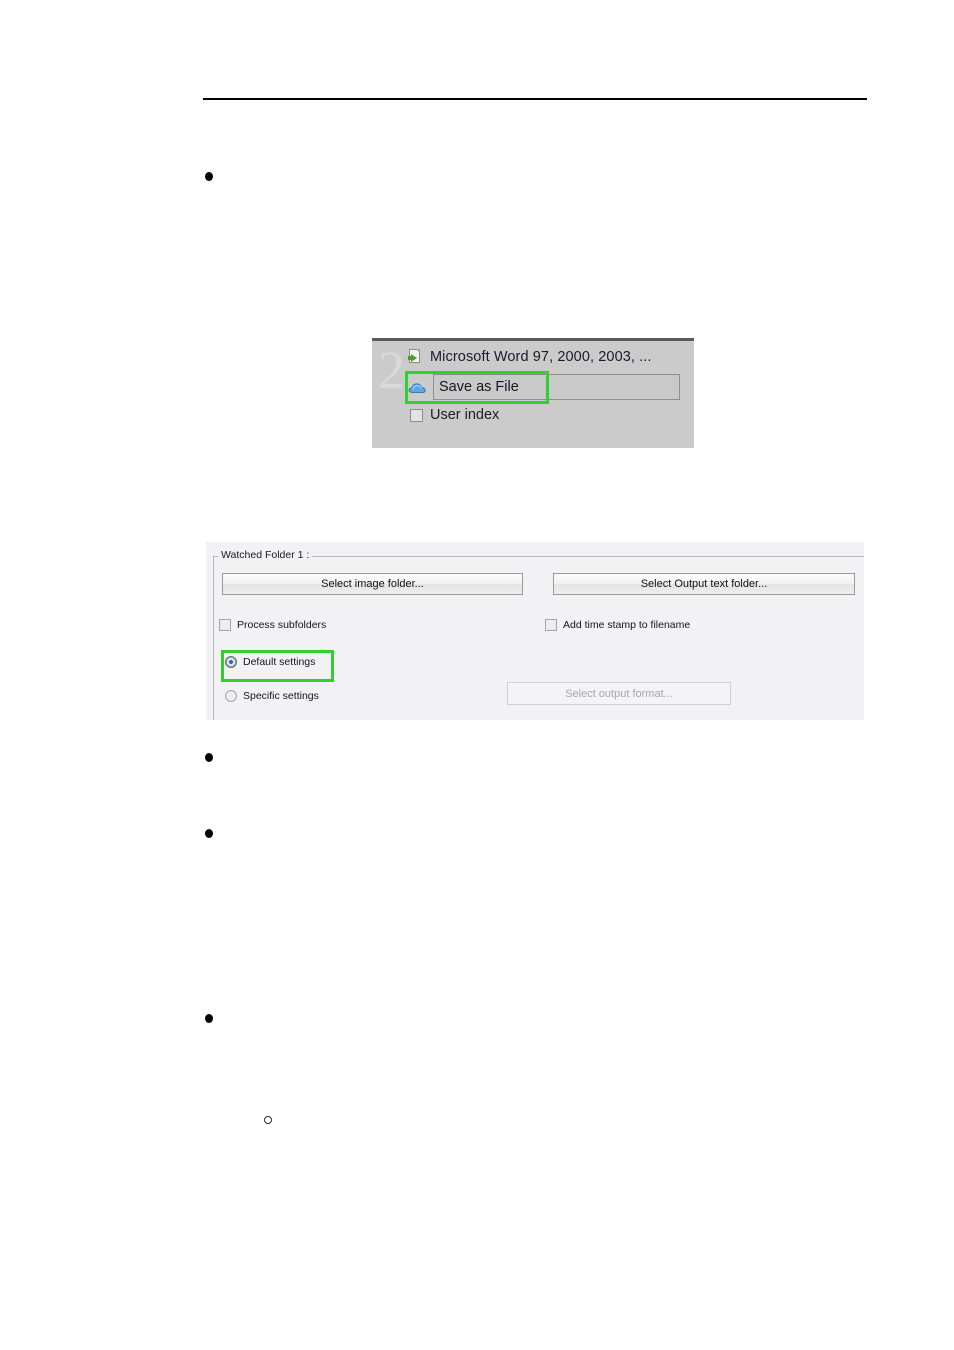 The image size is (954, 1350). Describe the element at coordinates (535, 99) in the screenshot. I see `header-rule` at that location.